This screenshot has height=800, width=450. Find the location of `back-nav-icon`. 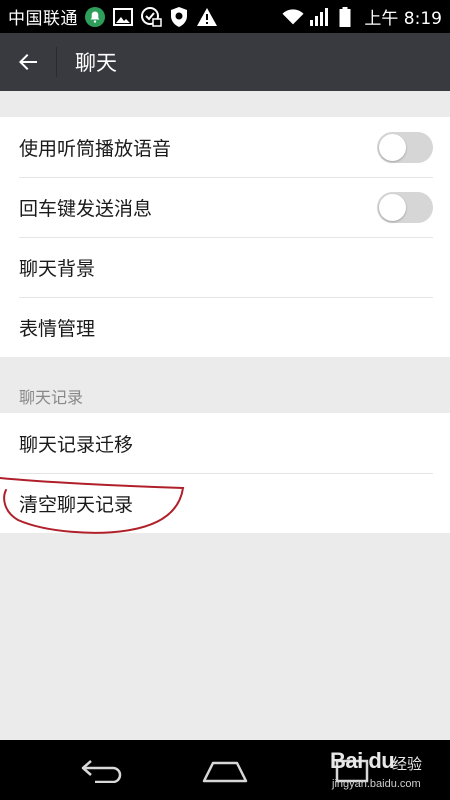

back-nav-icon is located at coordinates (101, 771).